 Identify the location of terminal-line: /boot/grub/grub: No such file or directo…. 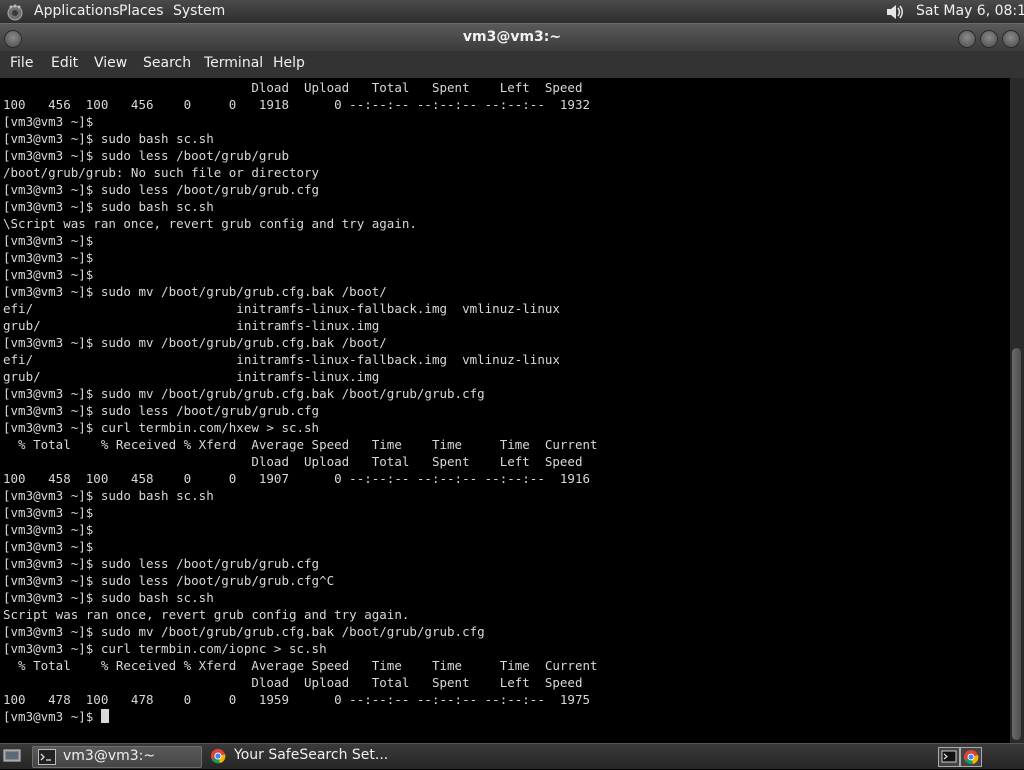
(161, 172).